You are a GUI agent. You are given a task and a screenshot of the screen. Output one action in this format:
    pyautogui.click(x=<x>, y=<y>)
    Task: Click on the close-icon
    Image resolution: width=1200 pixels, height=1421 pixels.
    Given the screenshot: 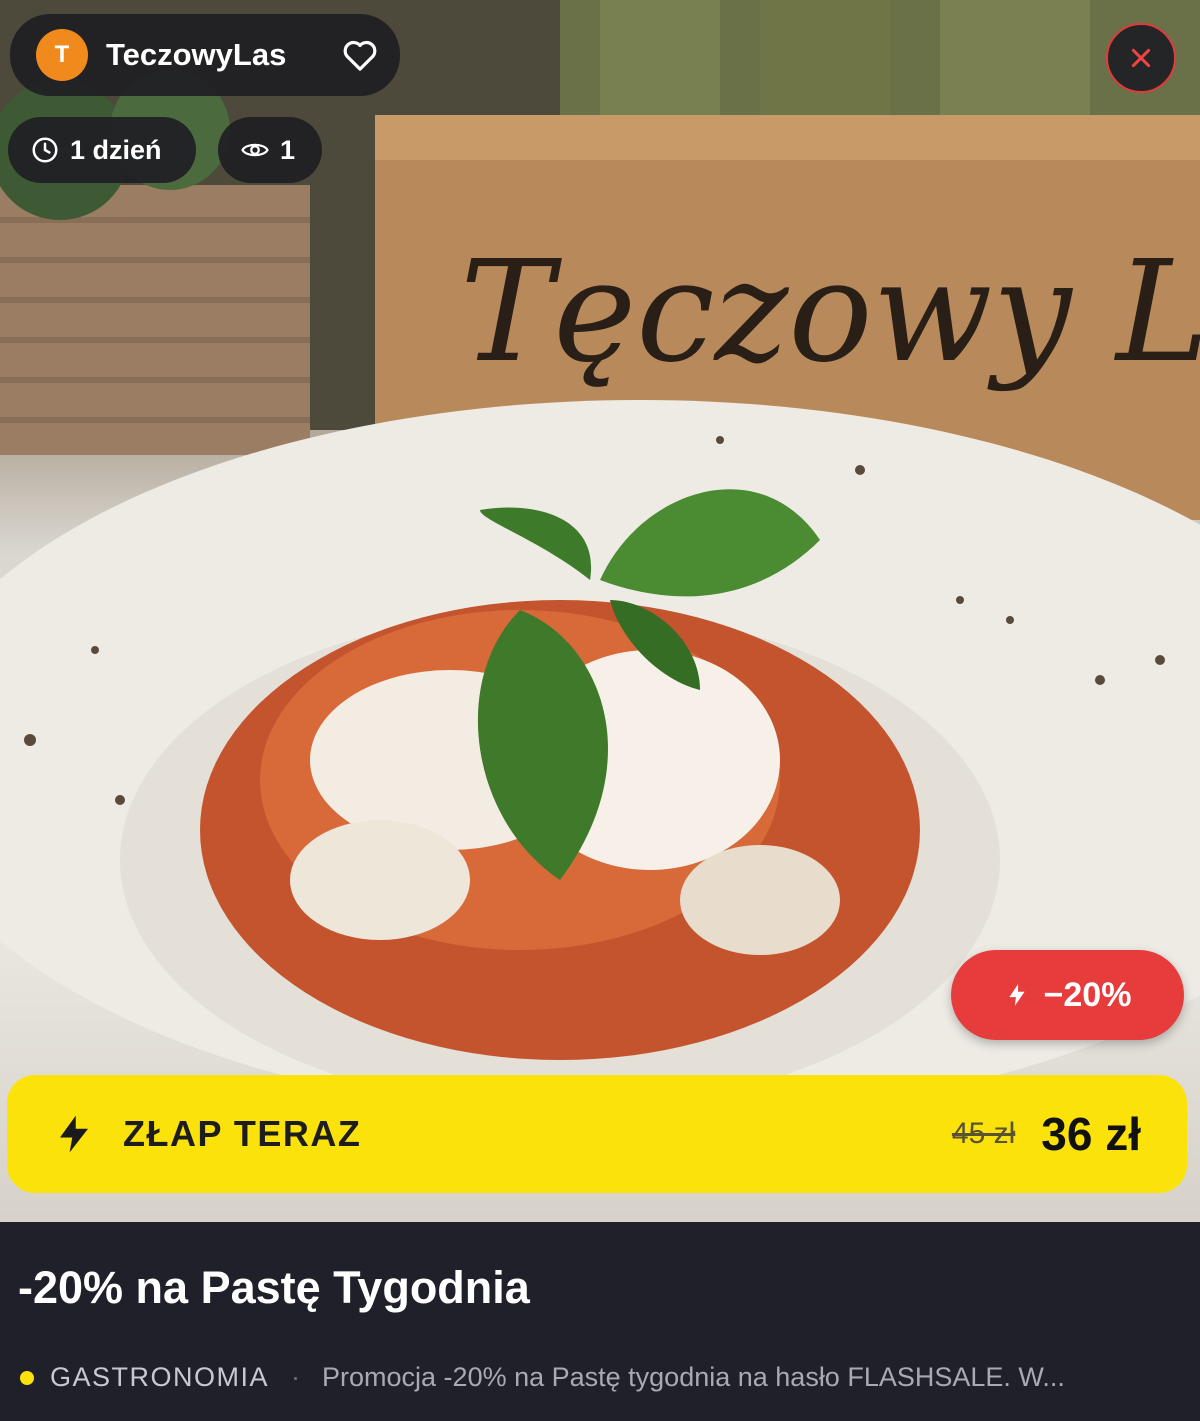 What is the action you would take?
    pyautogui.click(x=1141, y=58)
    